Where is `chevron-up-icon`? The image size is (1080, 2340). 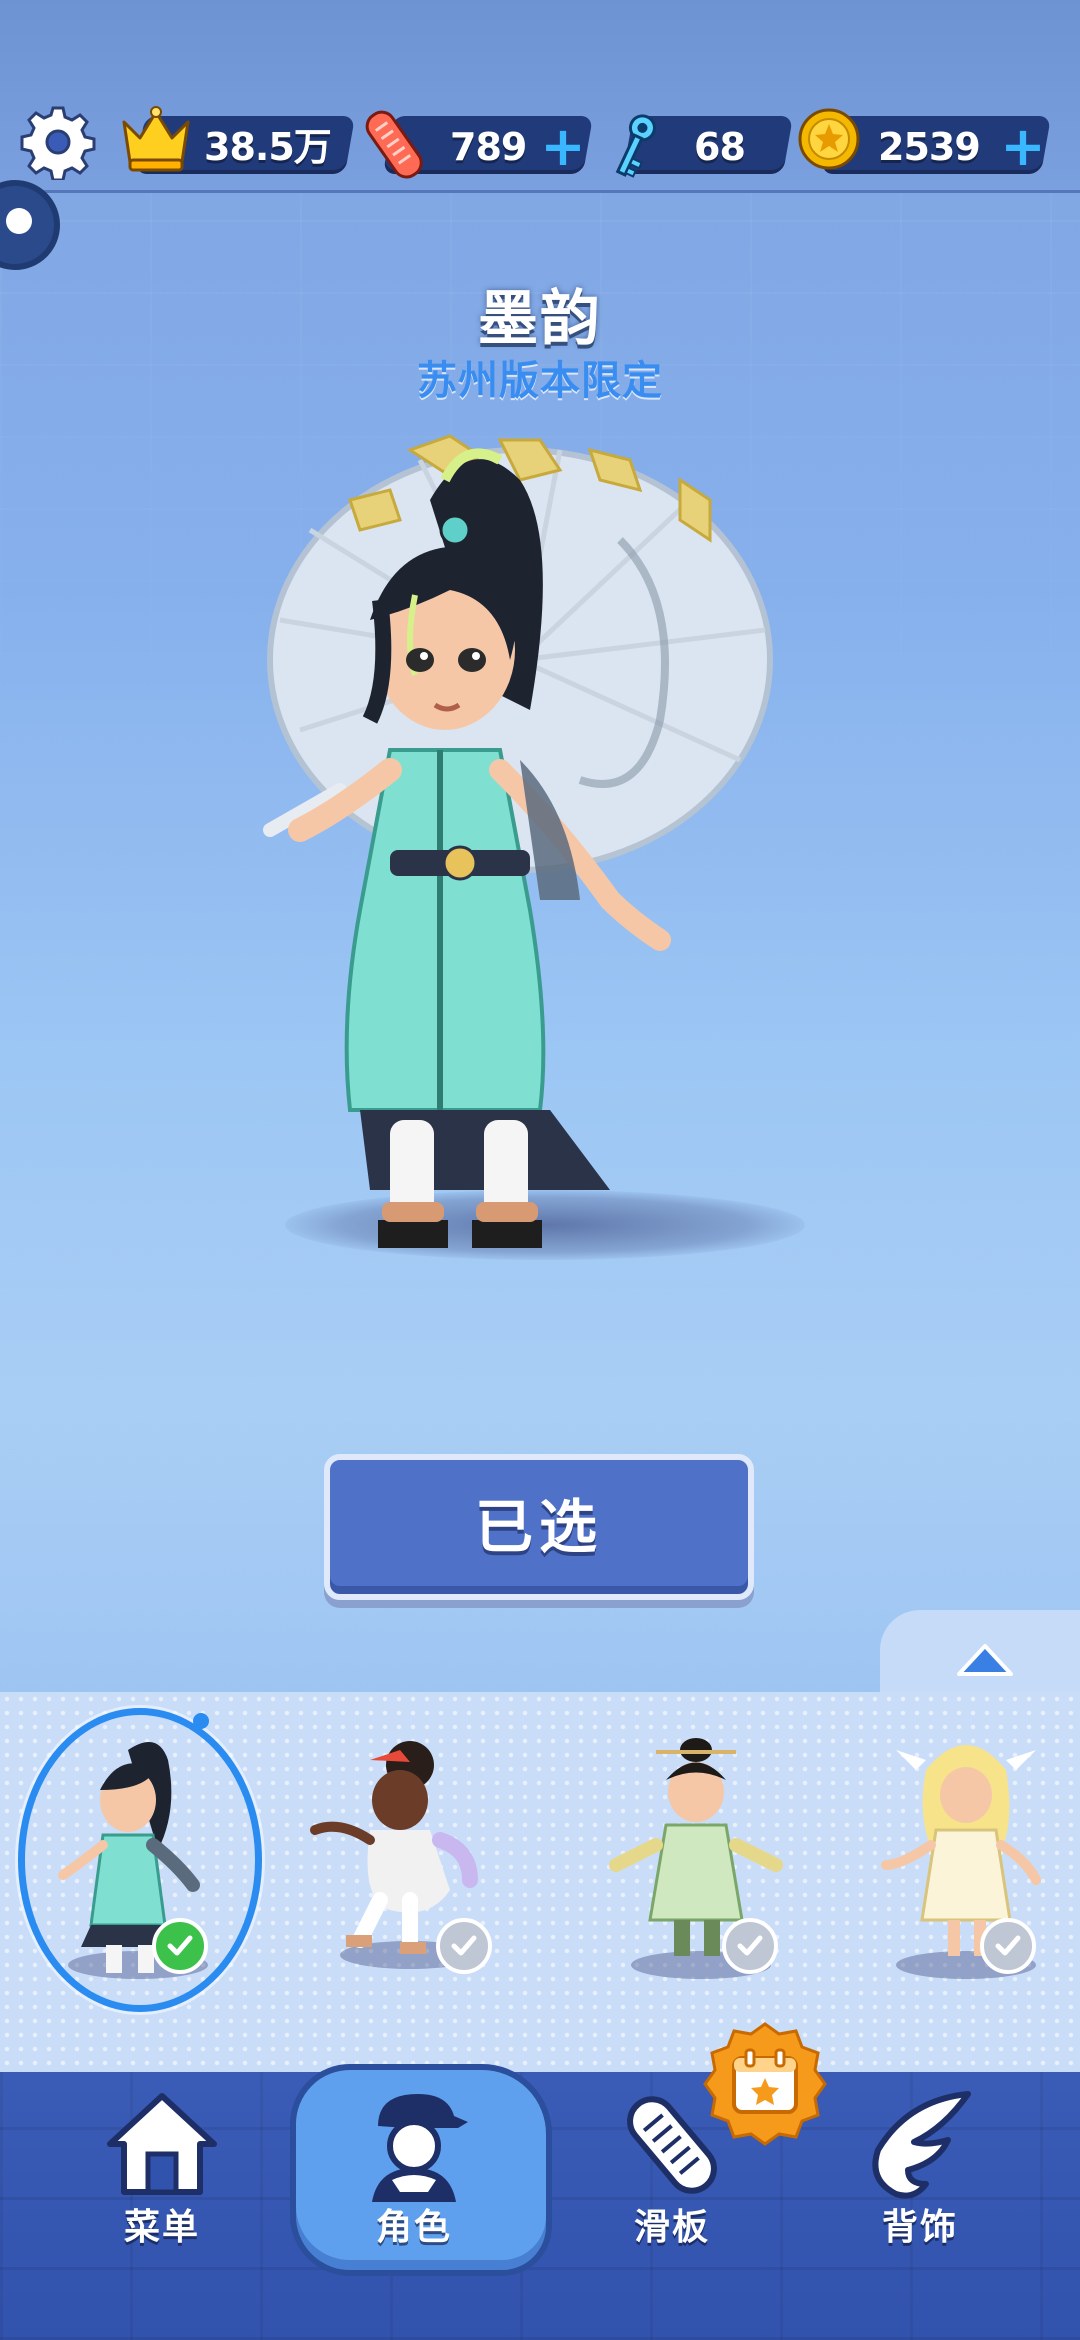
chevron-up-icon is located at coordinates (985, 1660).